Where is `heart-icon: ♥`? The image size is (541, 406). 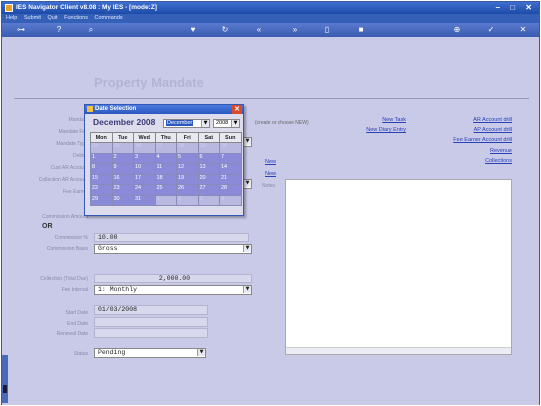 heart-icon: ♥ is located at coordinates (193, 30).